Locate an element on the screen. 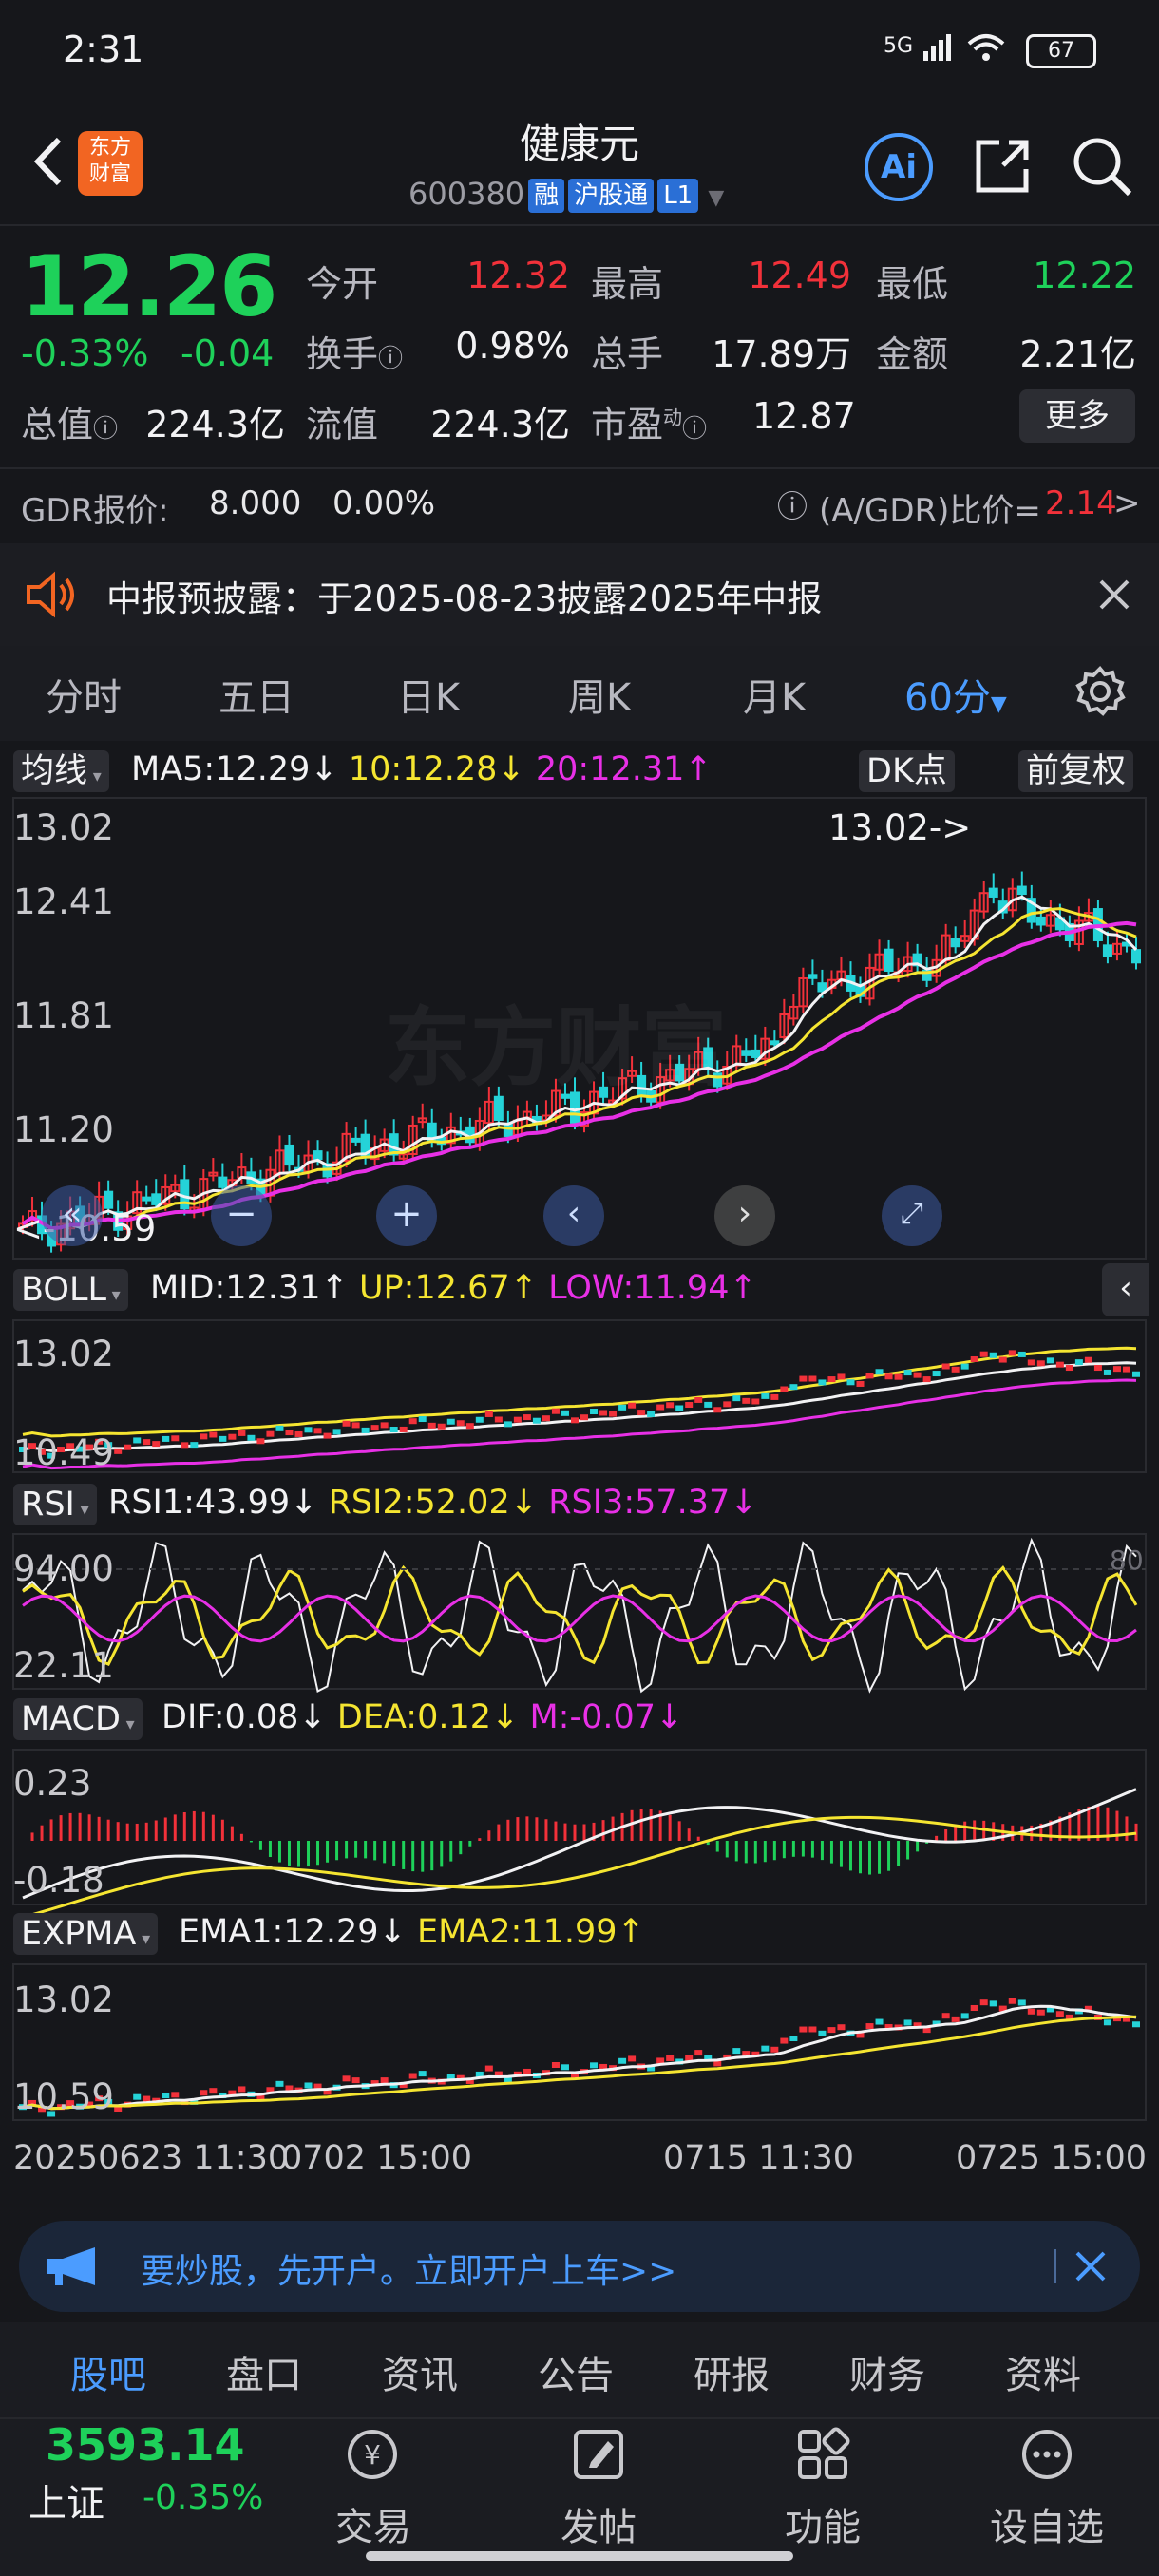 The image size is (1159, 2576). tab-research: 研报 is located at coordinates (732, 2371).